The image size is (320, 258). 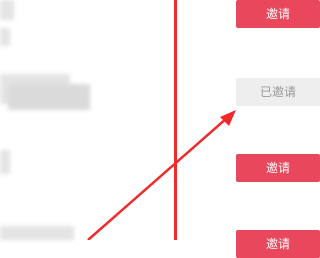 I want to click on invited-button: 已邀请, so click(x=278, y=92).